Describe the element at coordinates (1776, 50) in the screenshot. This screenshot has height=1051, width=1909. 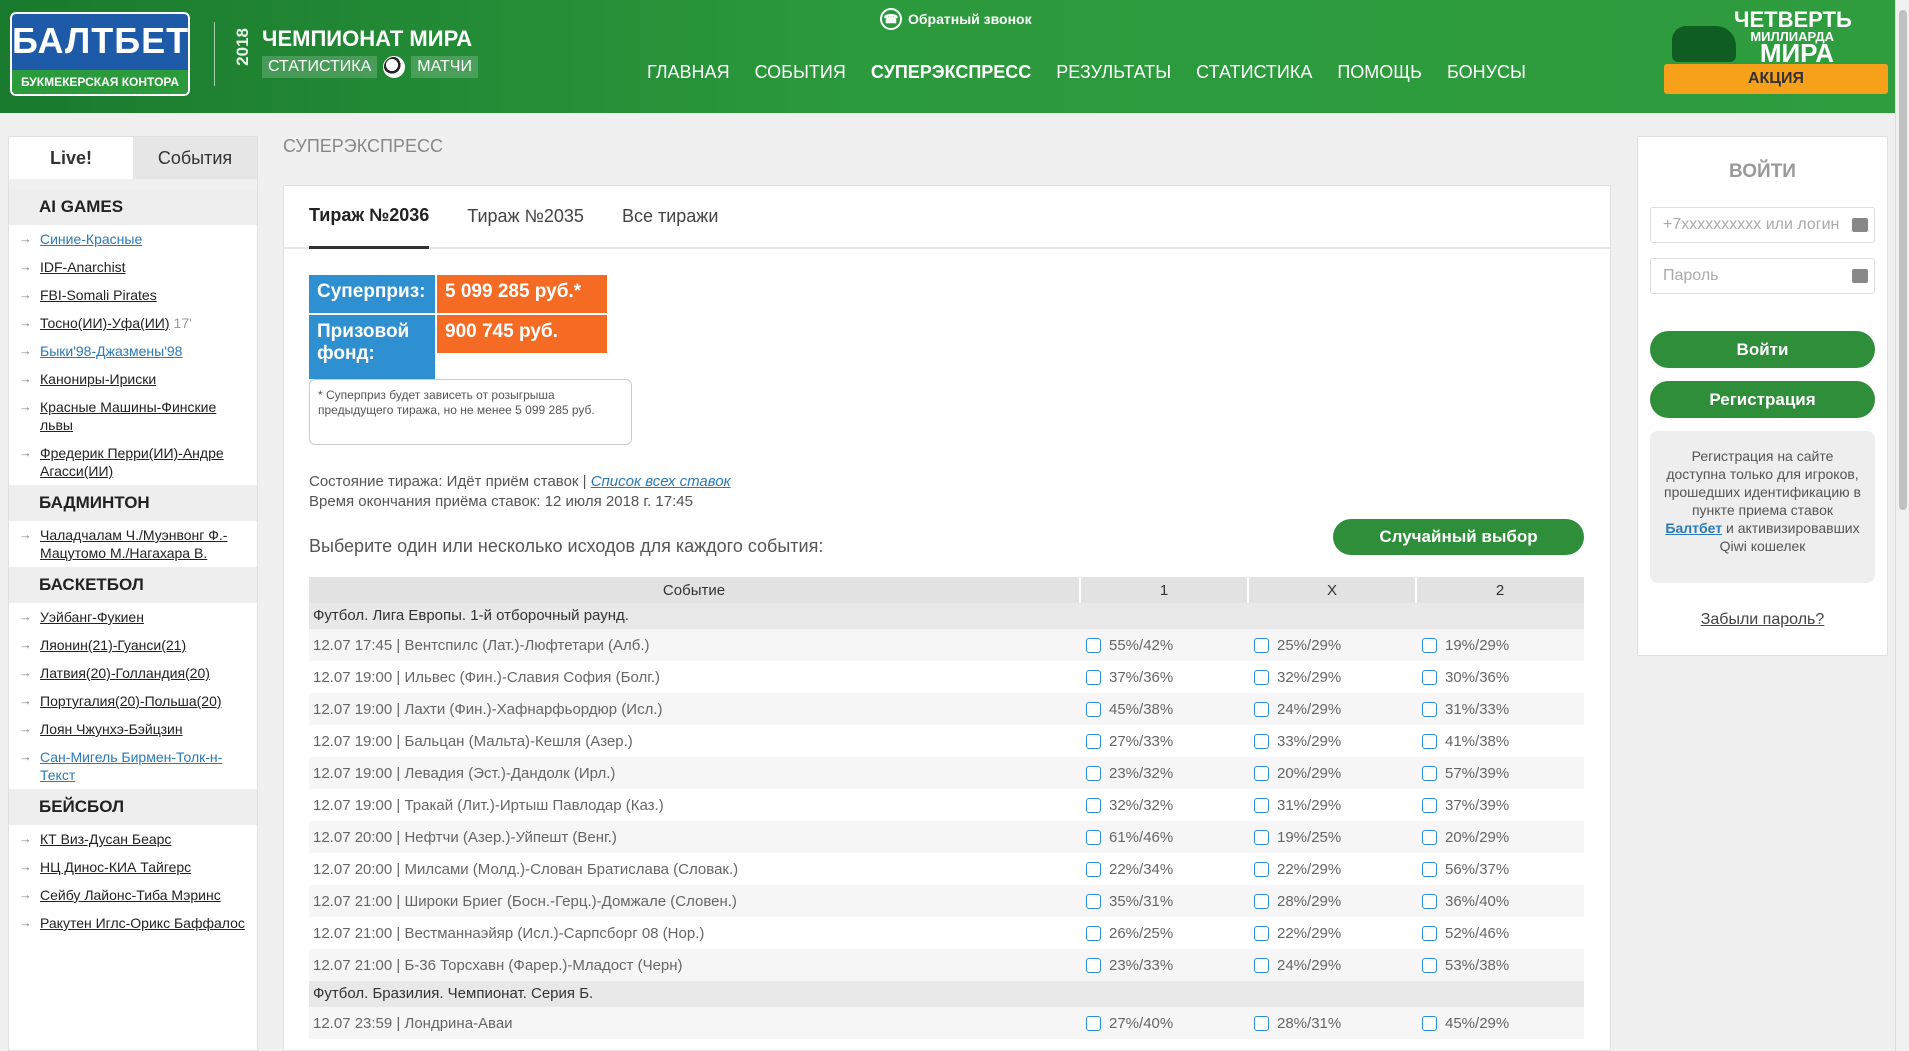
I see `promo-banner: ЧЕТВЕРТЬ МИЛЛИАРДА МИРА АКЦИЯ` at that location.